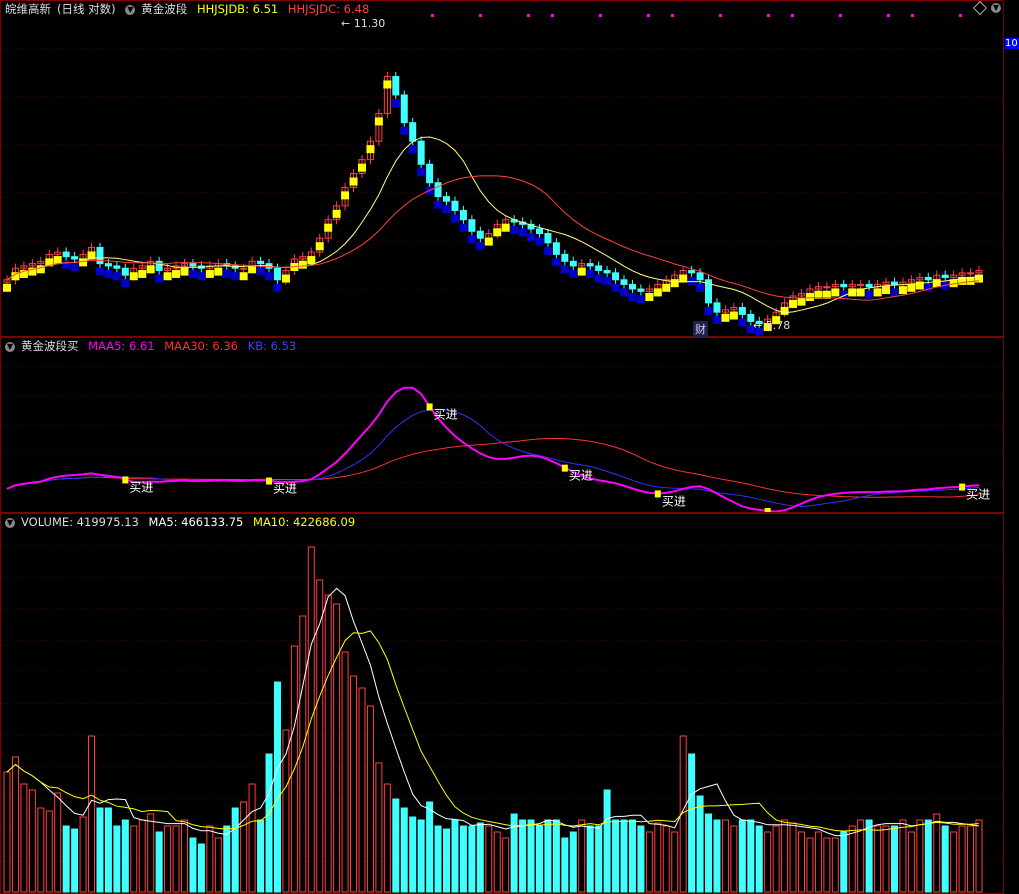 The width and height of the screenshot is (1019, 894). Describe the element at coordinates (363, 23) in the screenshot. I see `high-marker: ← 11.30` at that location.